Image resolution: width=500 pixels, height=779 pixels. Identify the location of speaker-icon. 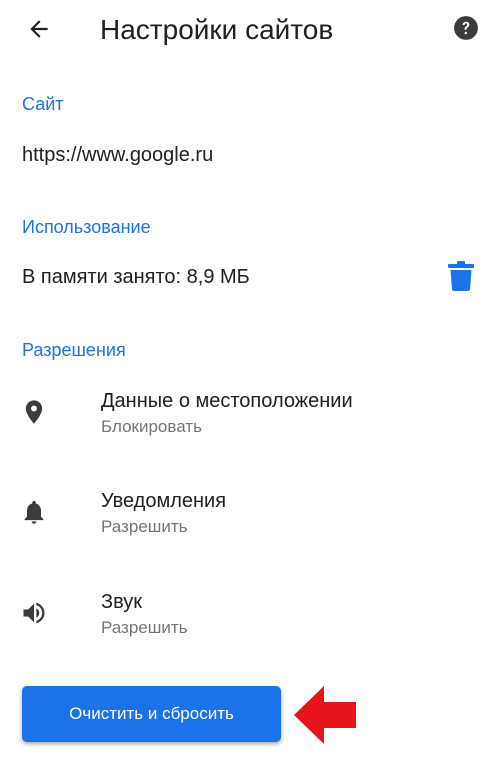
(34, 613).